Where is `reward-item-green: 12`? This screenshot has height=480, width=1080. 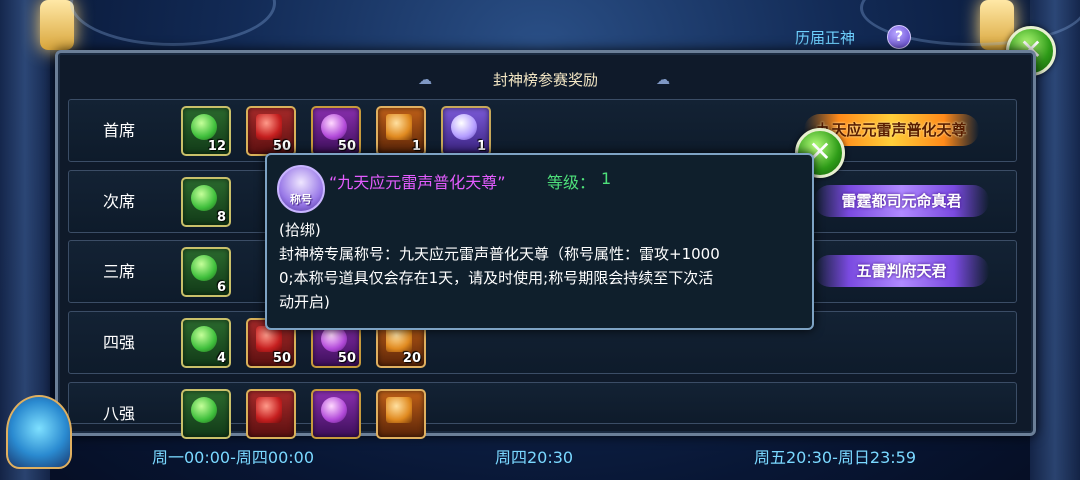 reward-item-green: 12 is located at coordinates (206, 131).